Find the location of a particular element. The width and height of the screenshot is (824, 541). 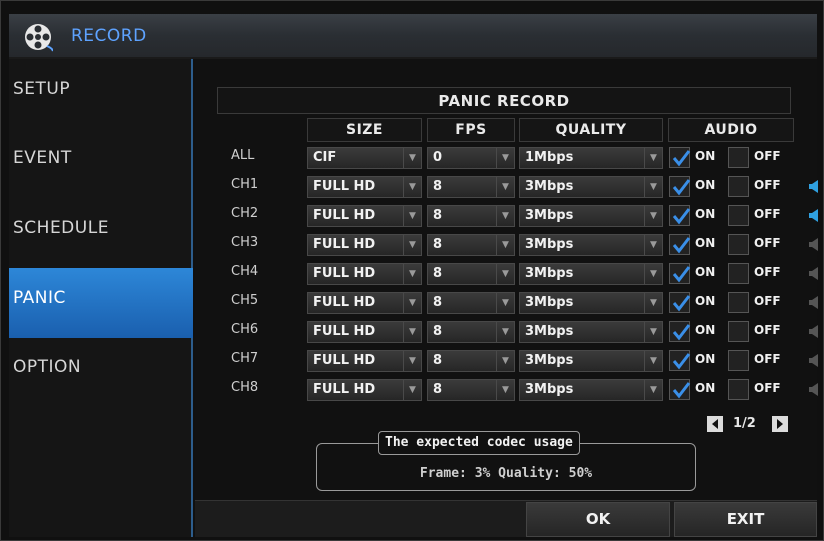

title-bar: RECORD is located at coordinates (413, 36).